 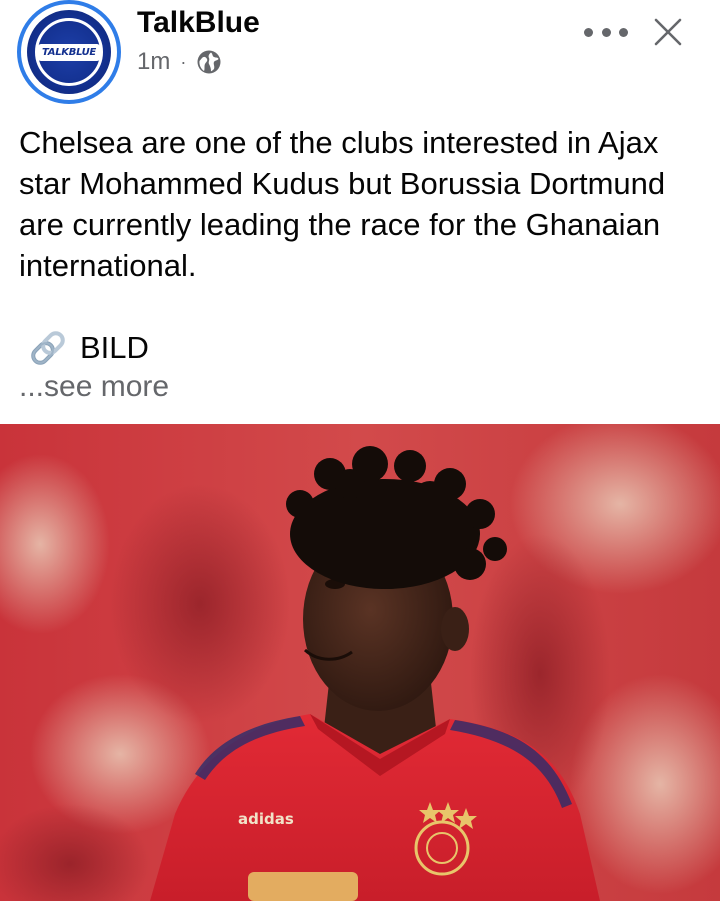 I want to click on avatar-logo-text: TALKBLUE, so click(x=69, y=52).